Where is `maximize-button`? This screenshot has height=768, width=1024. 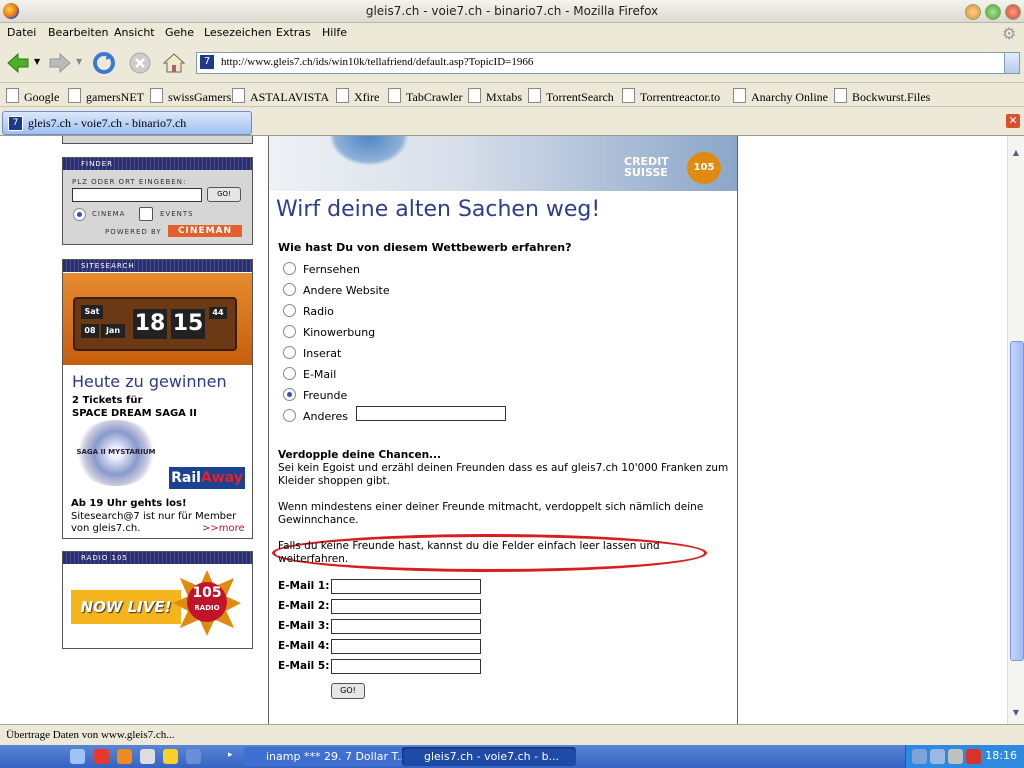 maximize-button is located at coordinates (993, 12).